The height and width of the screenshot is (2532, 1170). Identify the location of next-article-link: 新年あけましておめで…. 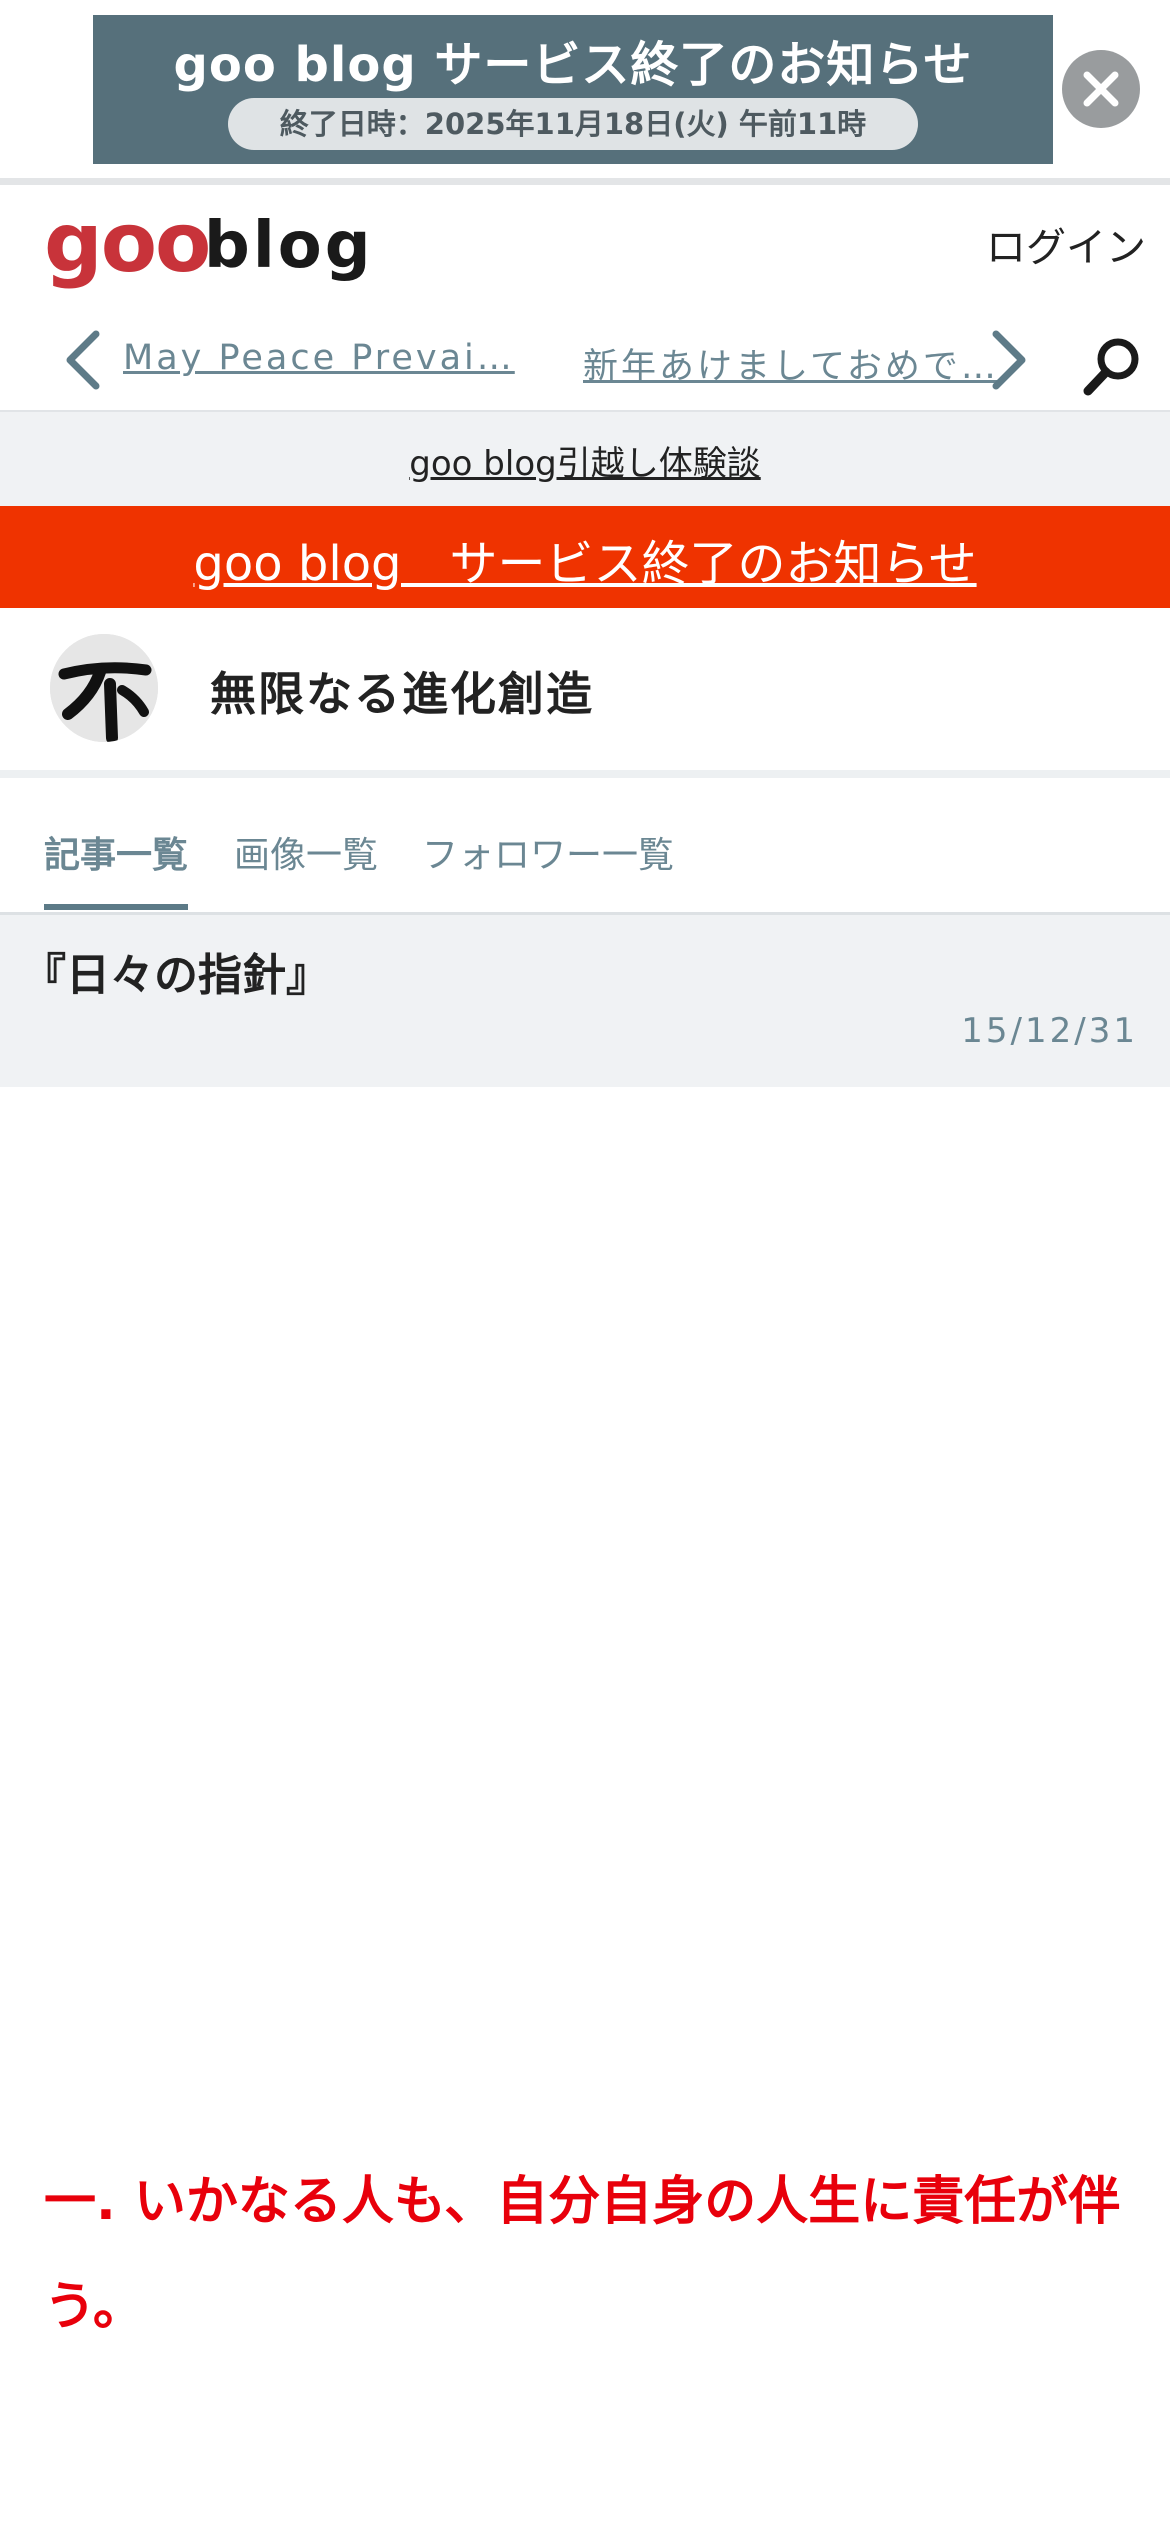
(791, 363).